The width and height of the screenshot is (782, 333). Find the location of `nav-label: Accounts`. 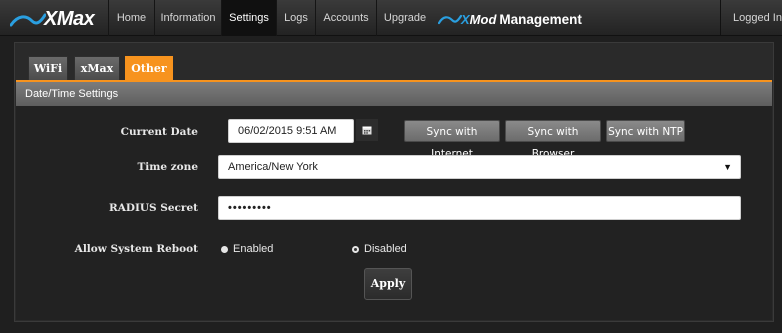

nav-label: Accounts is located at coordinates (346, 18).